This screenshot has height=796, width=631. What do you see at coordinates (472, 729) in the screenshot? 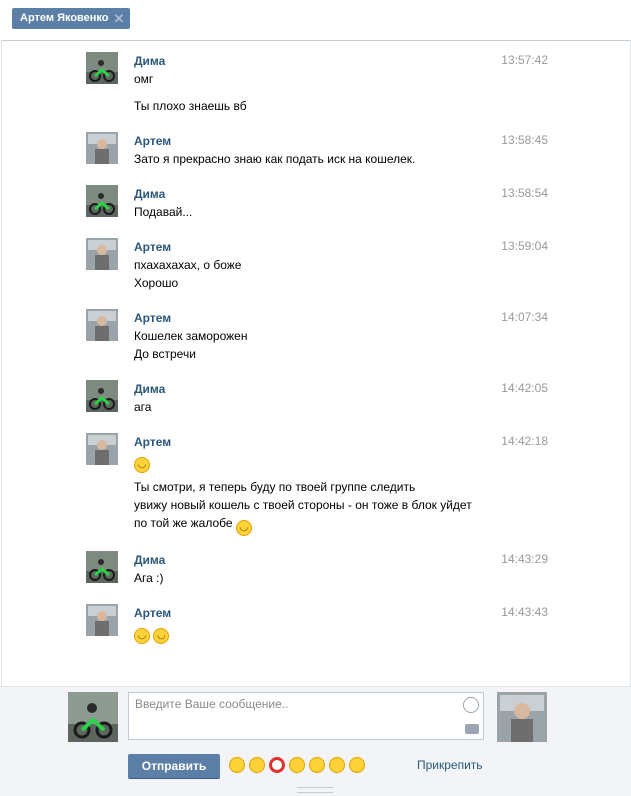
I see `camera-icon` at bounding box center [472, 729].